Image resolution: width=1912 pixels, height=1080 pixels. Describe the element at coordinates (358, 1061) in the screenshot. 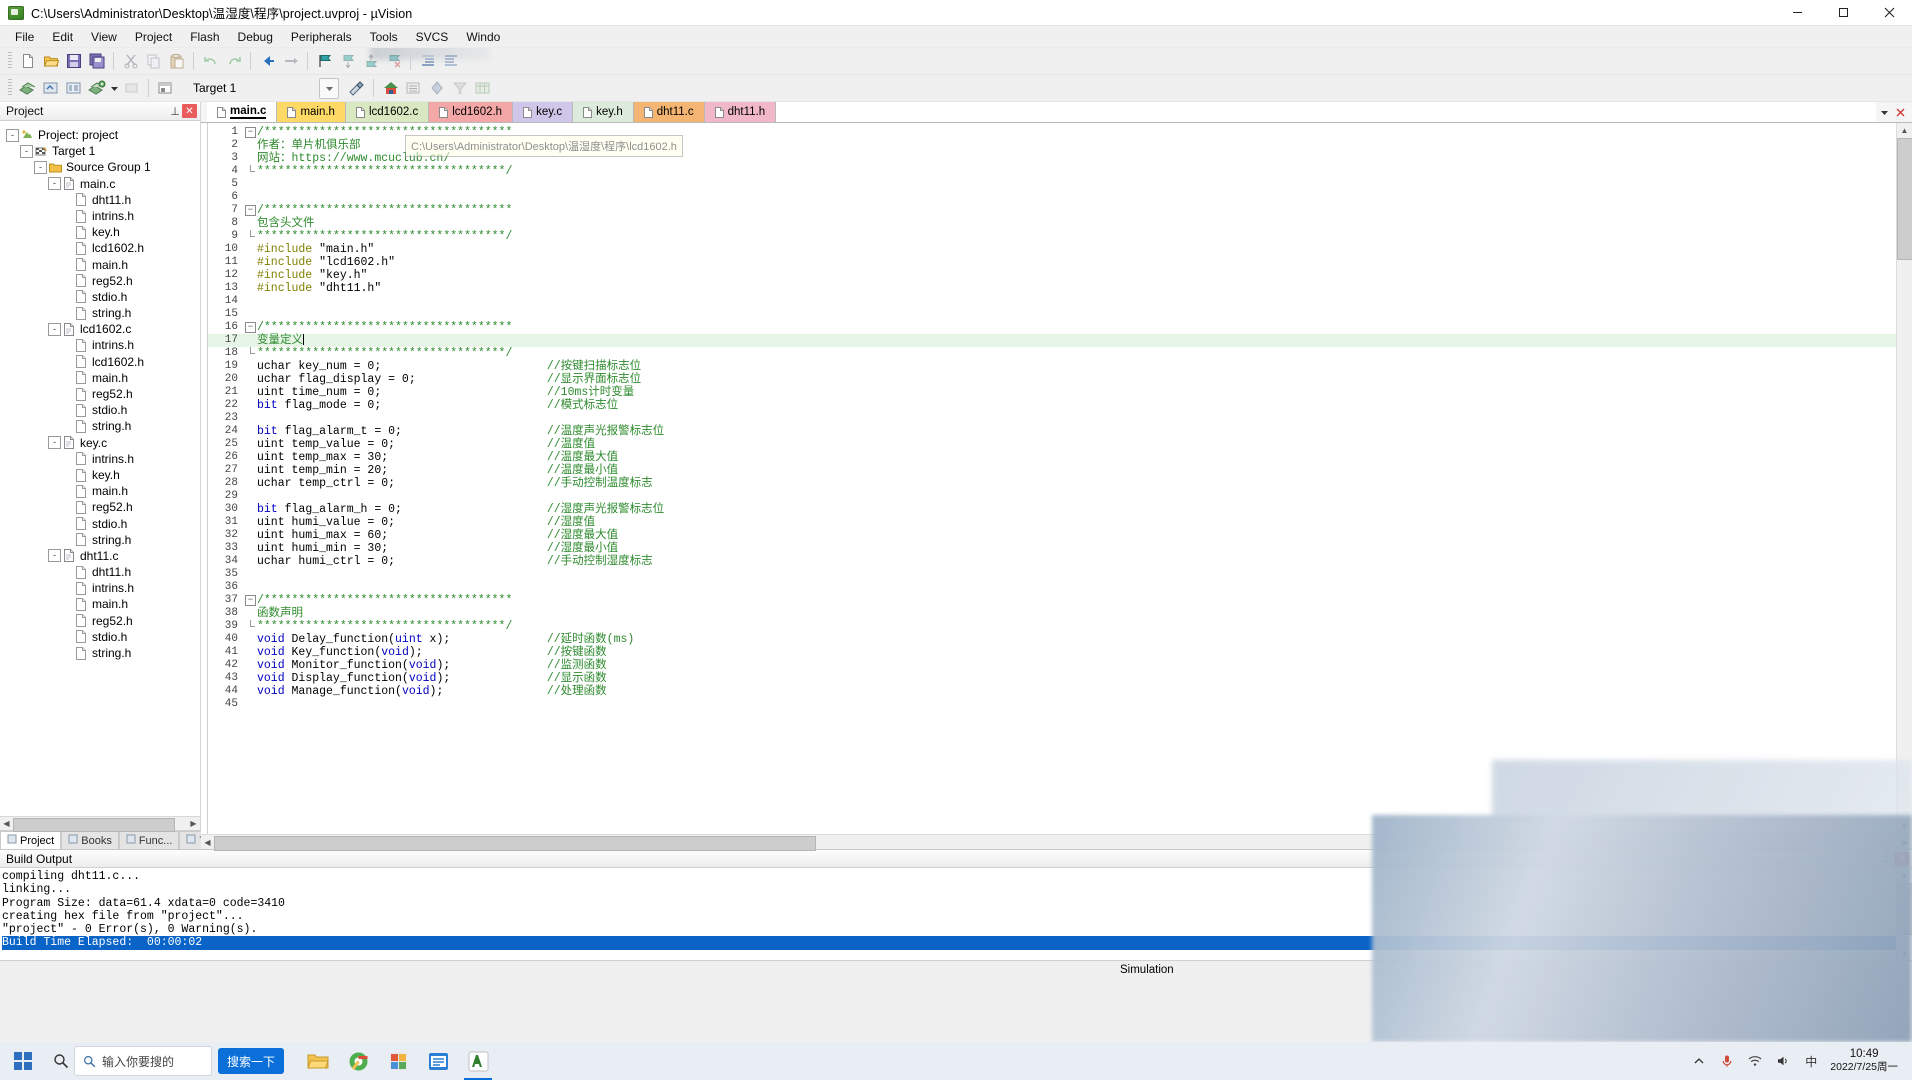

I see `browser-taskbar-icon` at that location.